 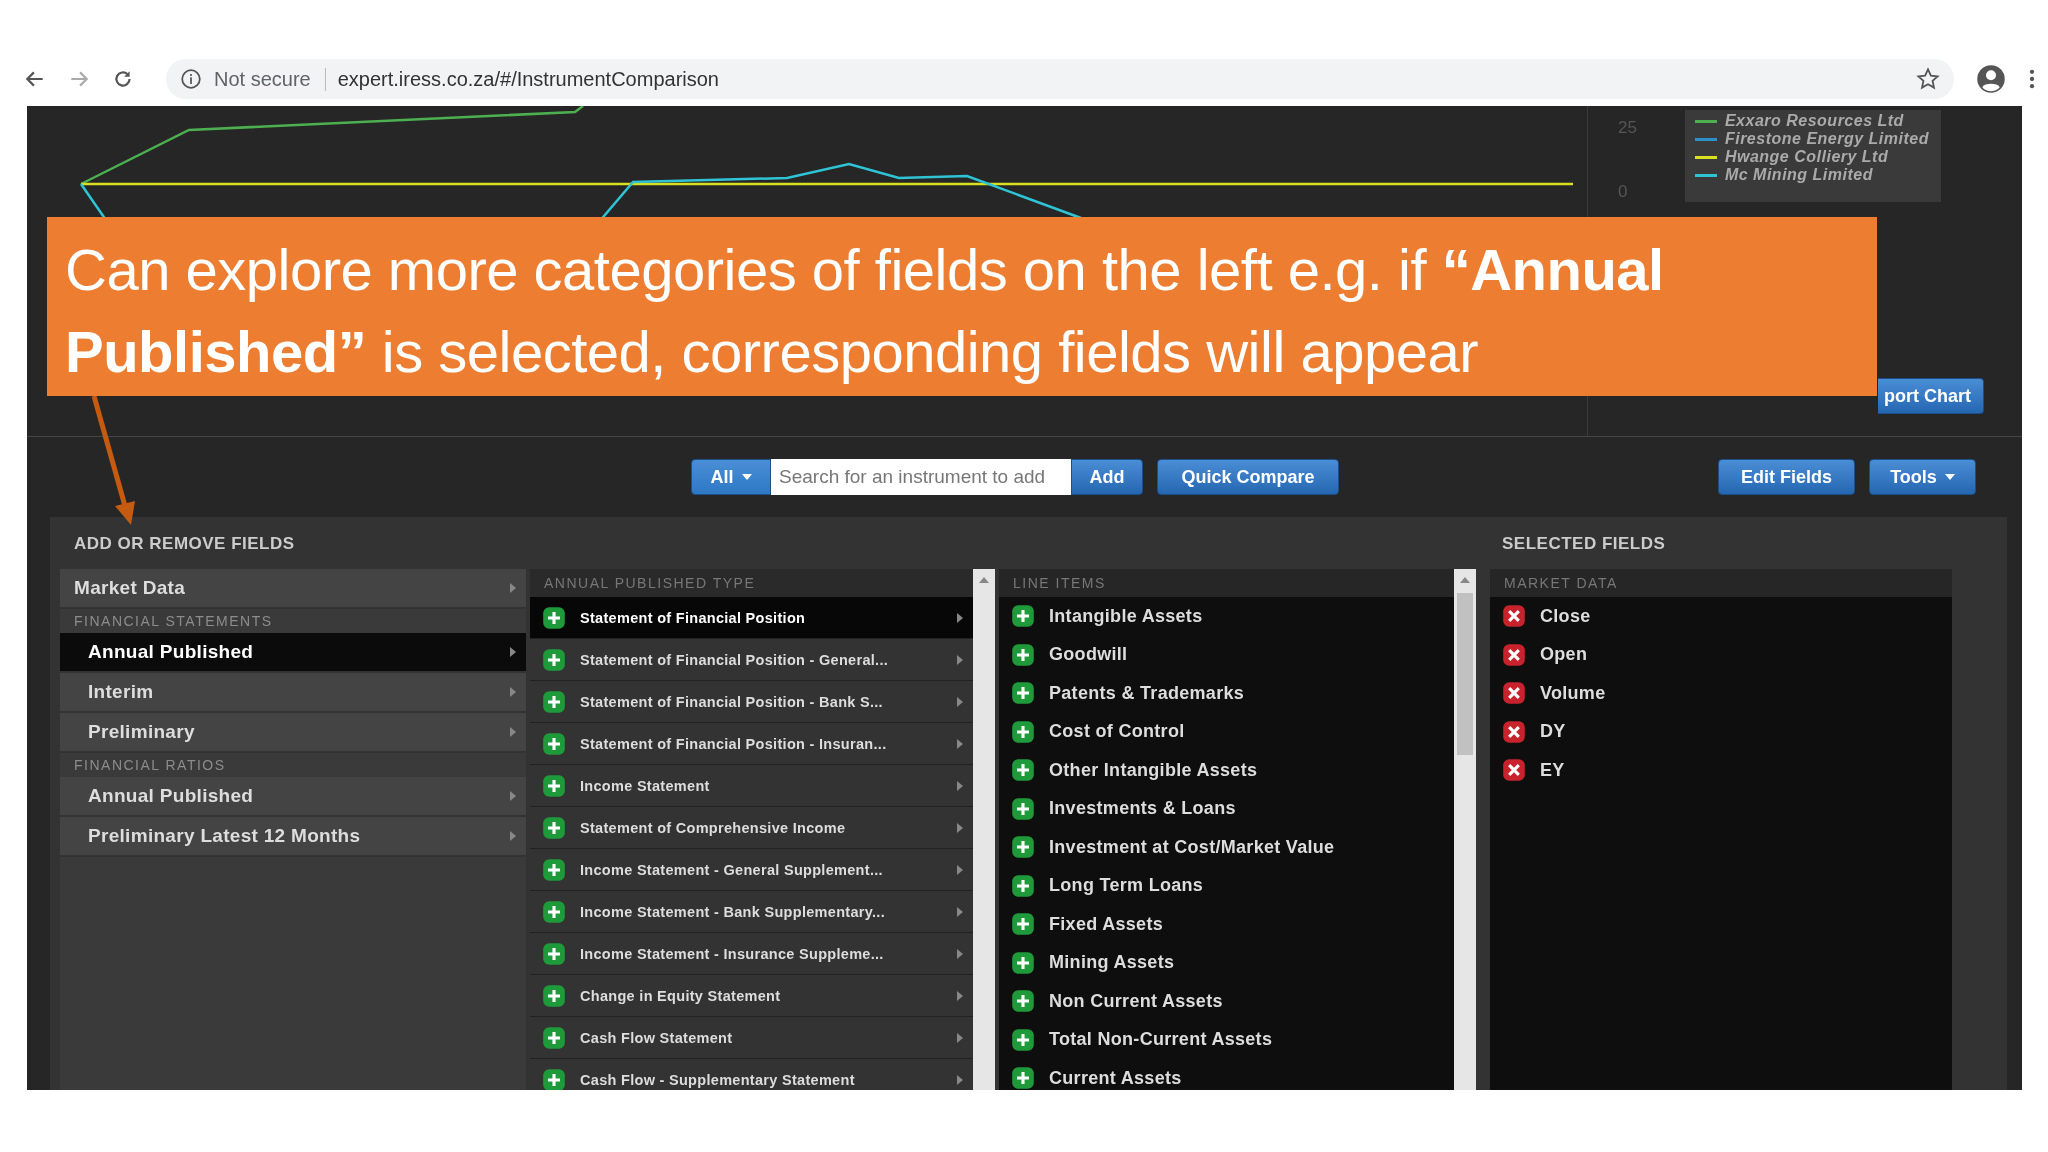 I want to click on type-item: Cash Flow Statement, so click(x=751, y=1038).